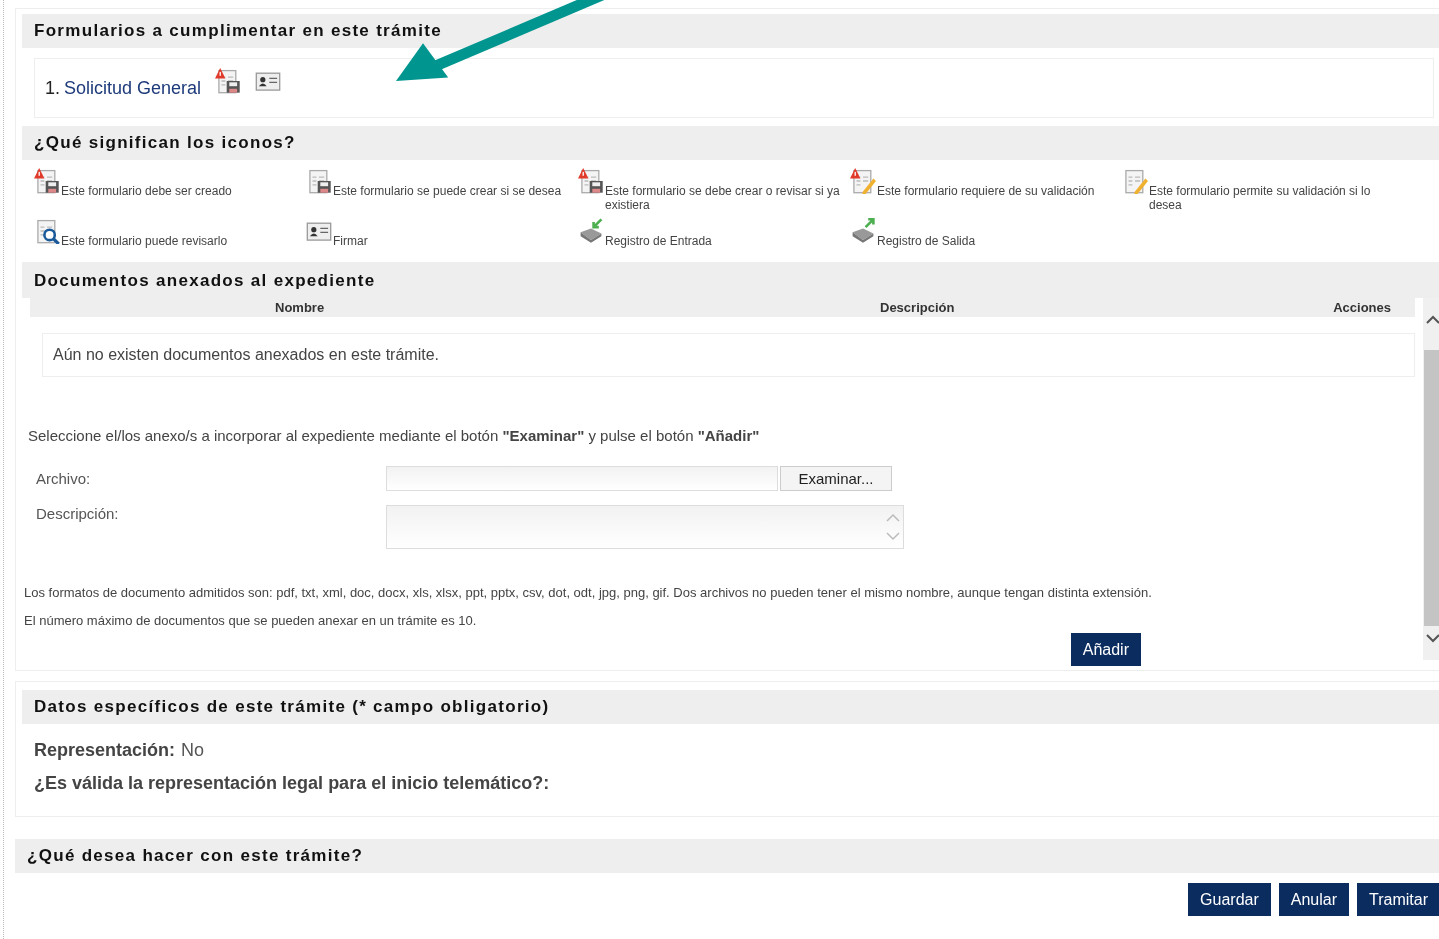  I want to click on section-heading: ¿Qué significan los iconos?, so click(730, 143).